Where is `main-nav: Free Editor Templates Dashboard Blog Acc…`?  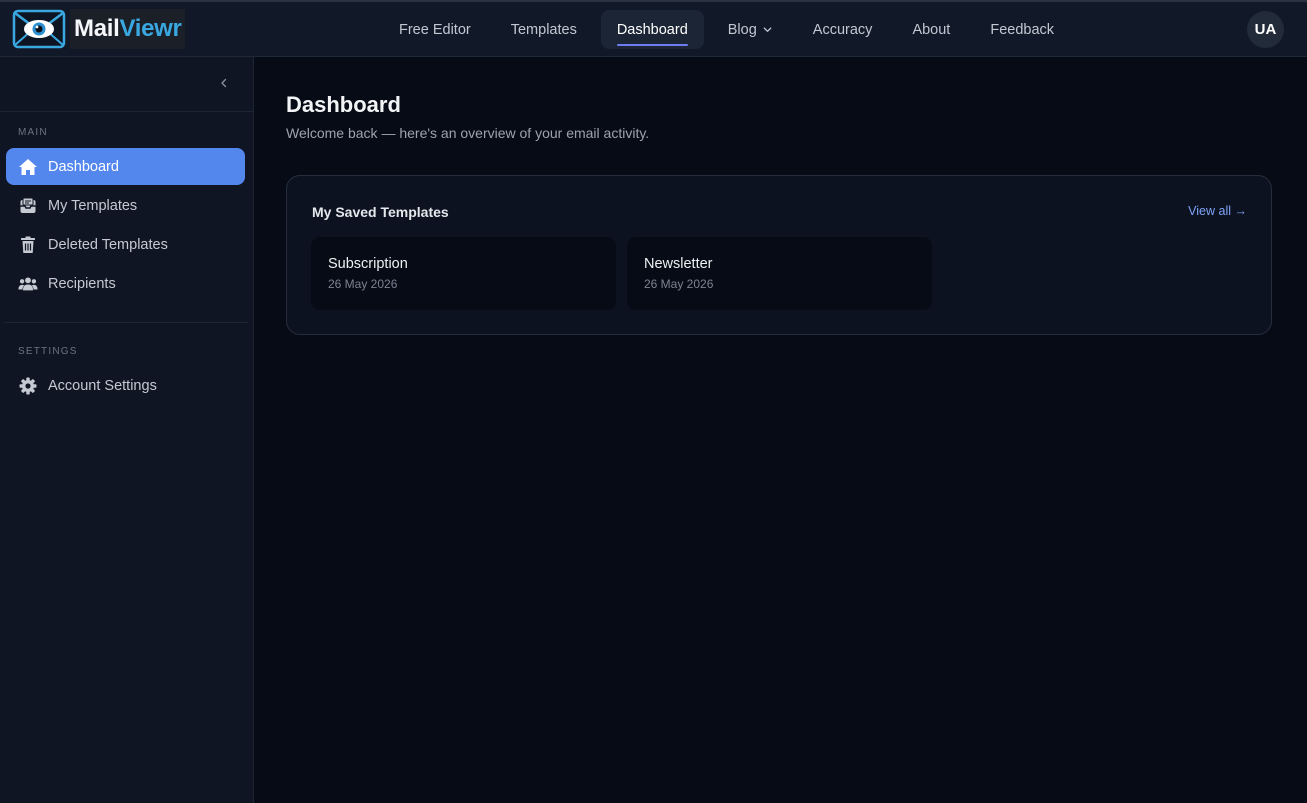 main-nav: Free Editor Templates Dashboard Blog Acc… is located at coordinates (730, 29).